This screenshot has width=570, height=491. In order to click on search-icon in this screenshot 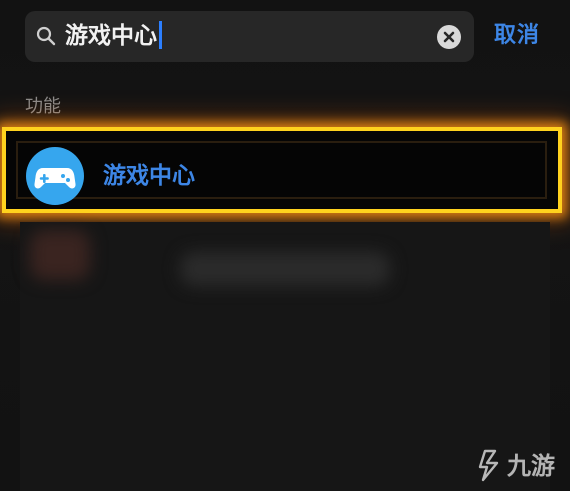, I will do `click(46, 36)`.